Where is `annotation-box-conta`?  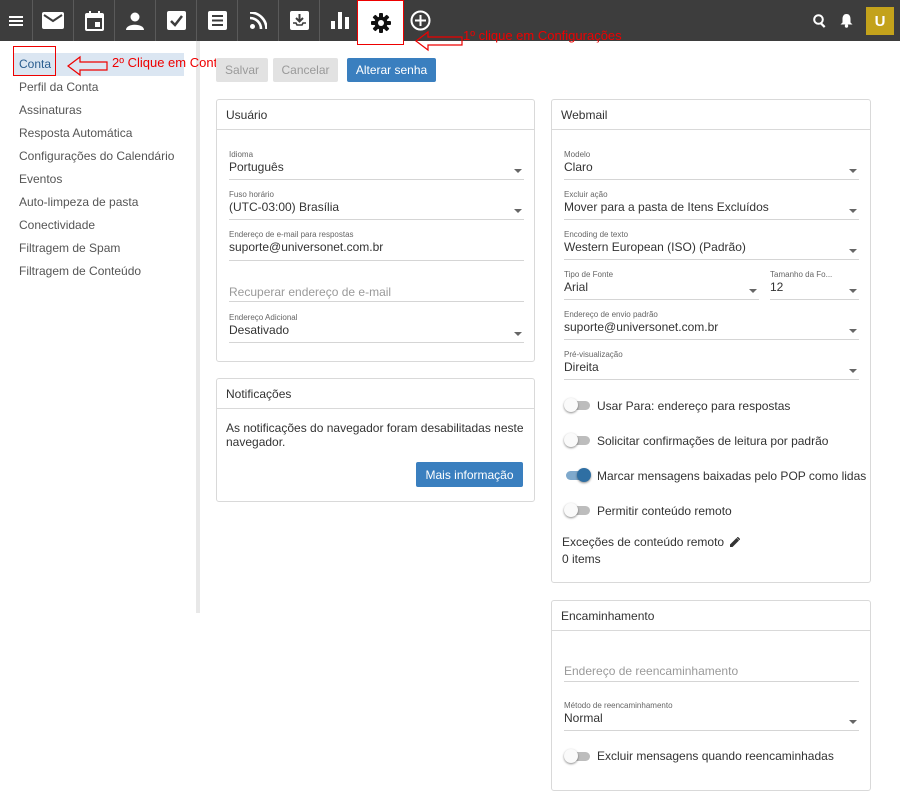 annotation-box-conta is located at coordinates (34, 61).